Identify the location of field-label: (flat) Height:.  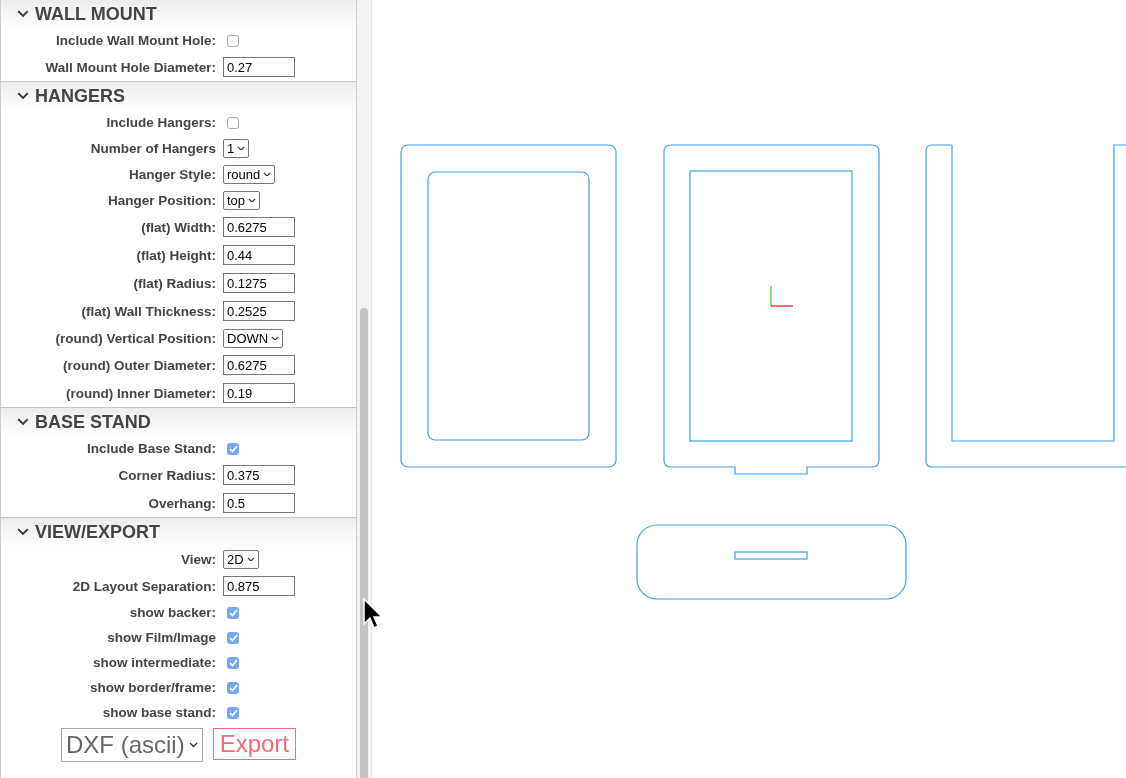
(175, 255).